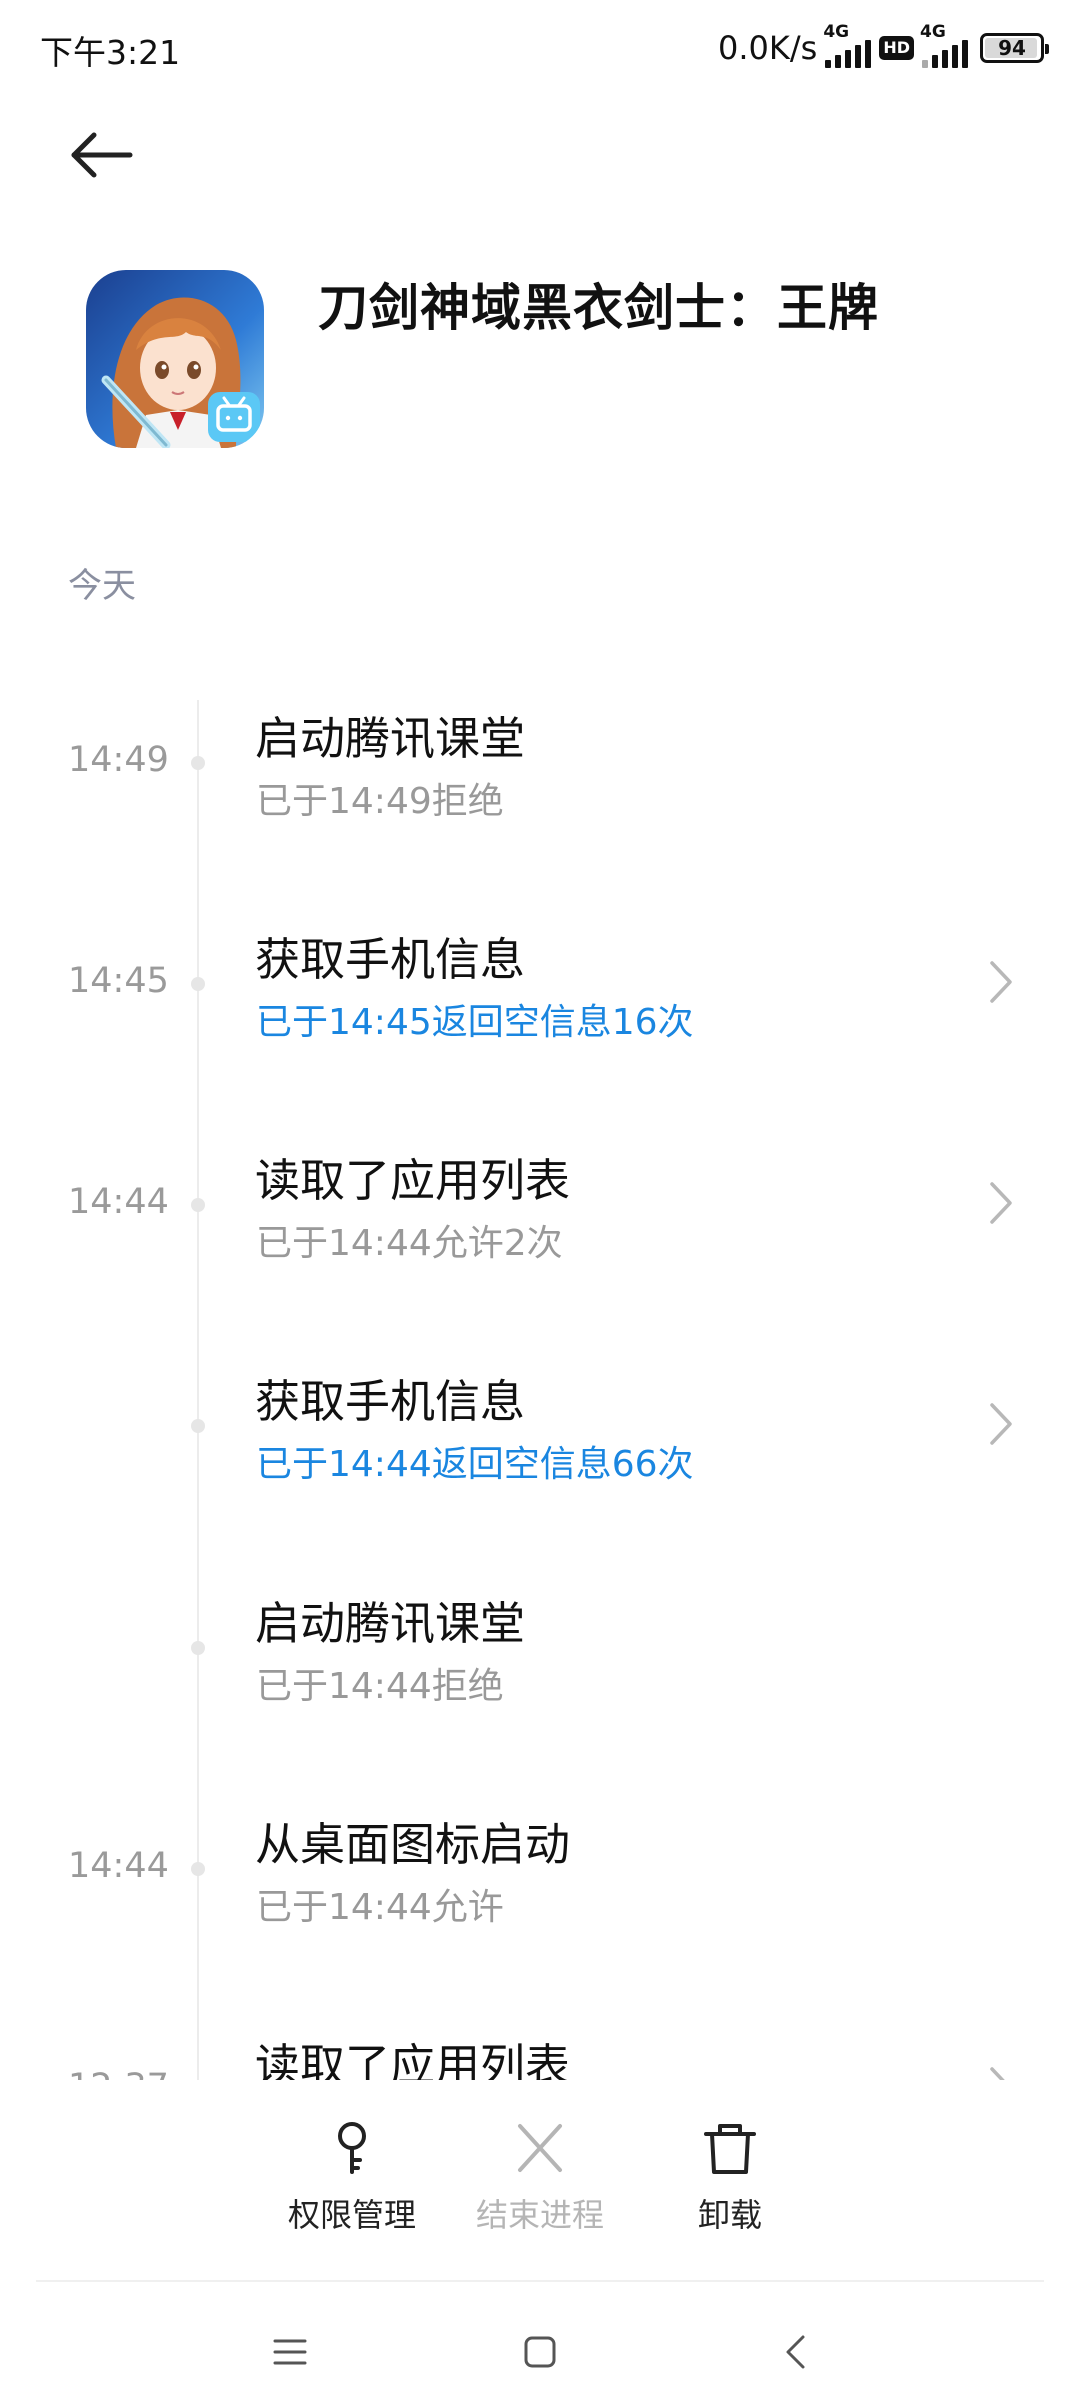 Image resolution: width=1080 pixels, height=2400 pixels. Describe the element at coordinates (352, 2178) in the screenshot. I see `permissions-button: 权限管理` at that location.